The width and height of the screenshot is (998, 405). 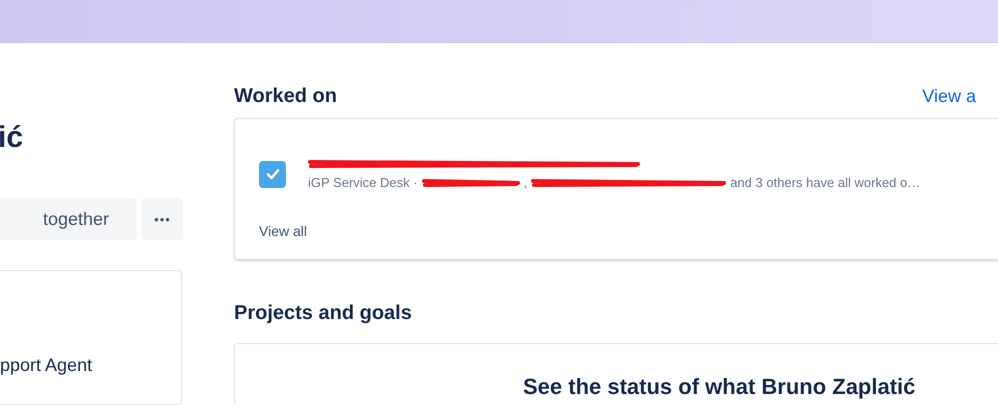 What do you see at coordinates (323, 313) in the screenshot?
I see `section-title: Projects and goals` at bounding box center [323, 313].